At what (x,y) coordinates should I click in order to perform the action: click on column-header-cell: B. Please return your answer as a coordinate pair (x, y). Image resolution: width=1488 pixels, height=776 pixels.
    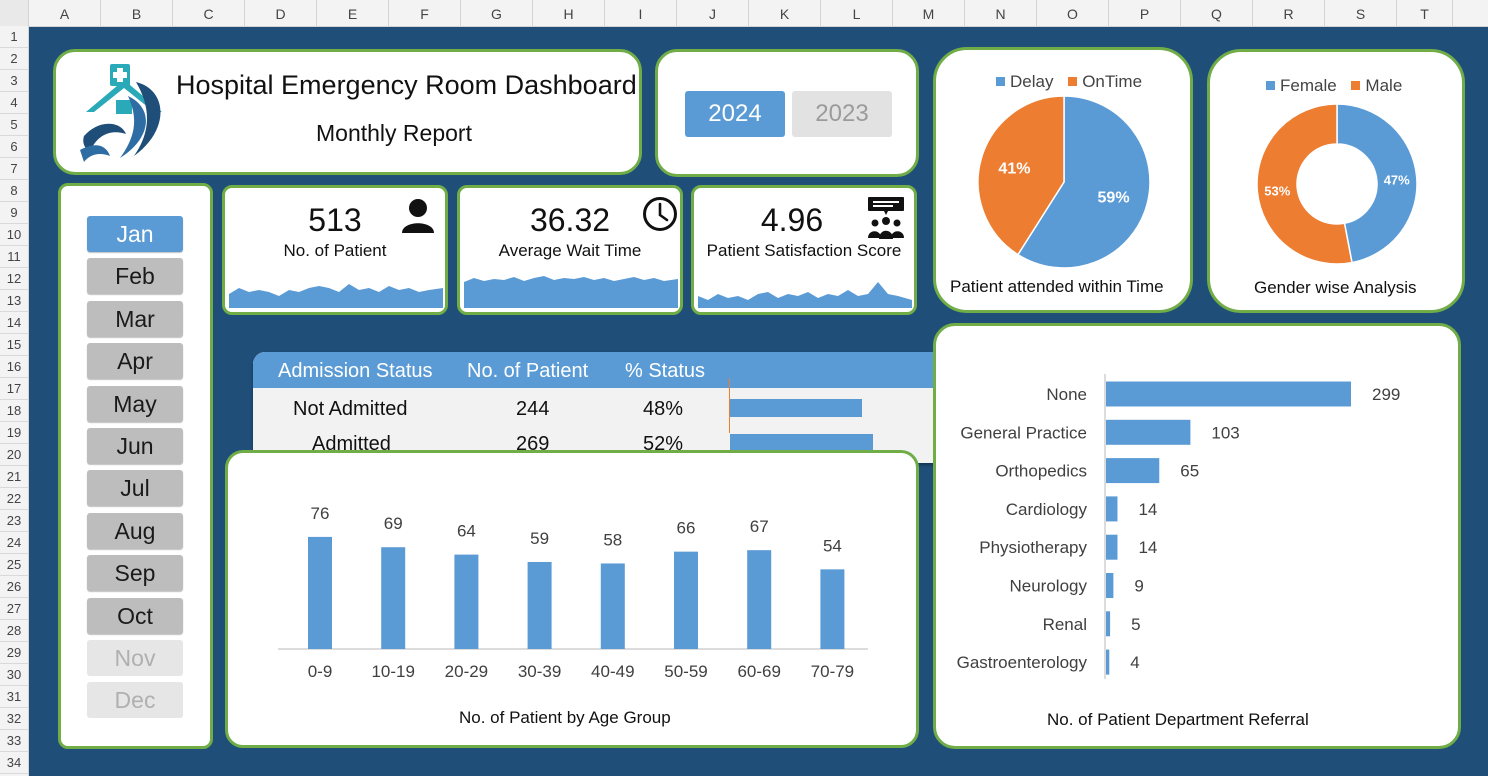
    Looking at the image, I should click on (137, 13).